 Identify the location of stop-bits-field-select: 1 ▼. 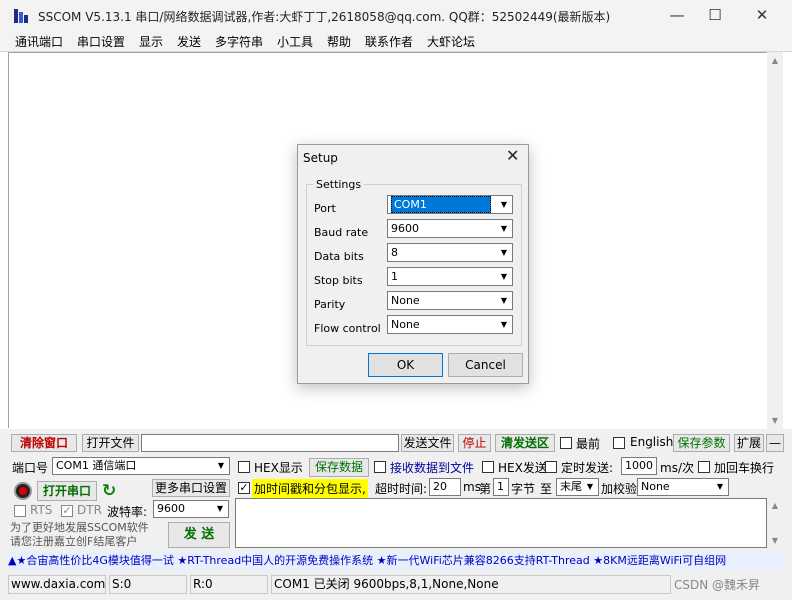
(450, 276).